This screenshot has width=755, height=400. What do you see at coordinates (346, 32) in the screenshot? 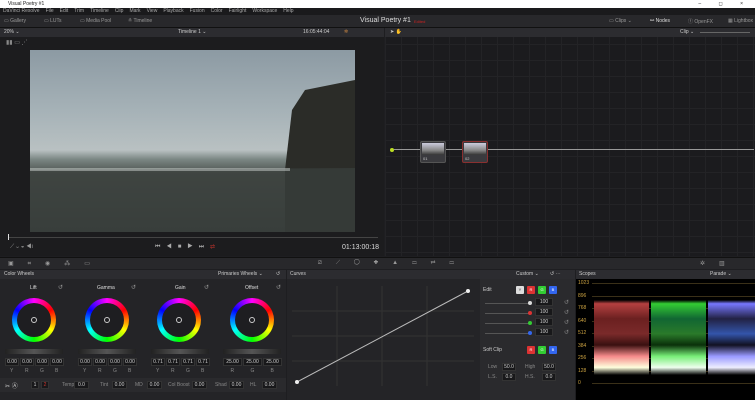
I see `color-icon: ✲` at bounding box center [346, 32].